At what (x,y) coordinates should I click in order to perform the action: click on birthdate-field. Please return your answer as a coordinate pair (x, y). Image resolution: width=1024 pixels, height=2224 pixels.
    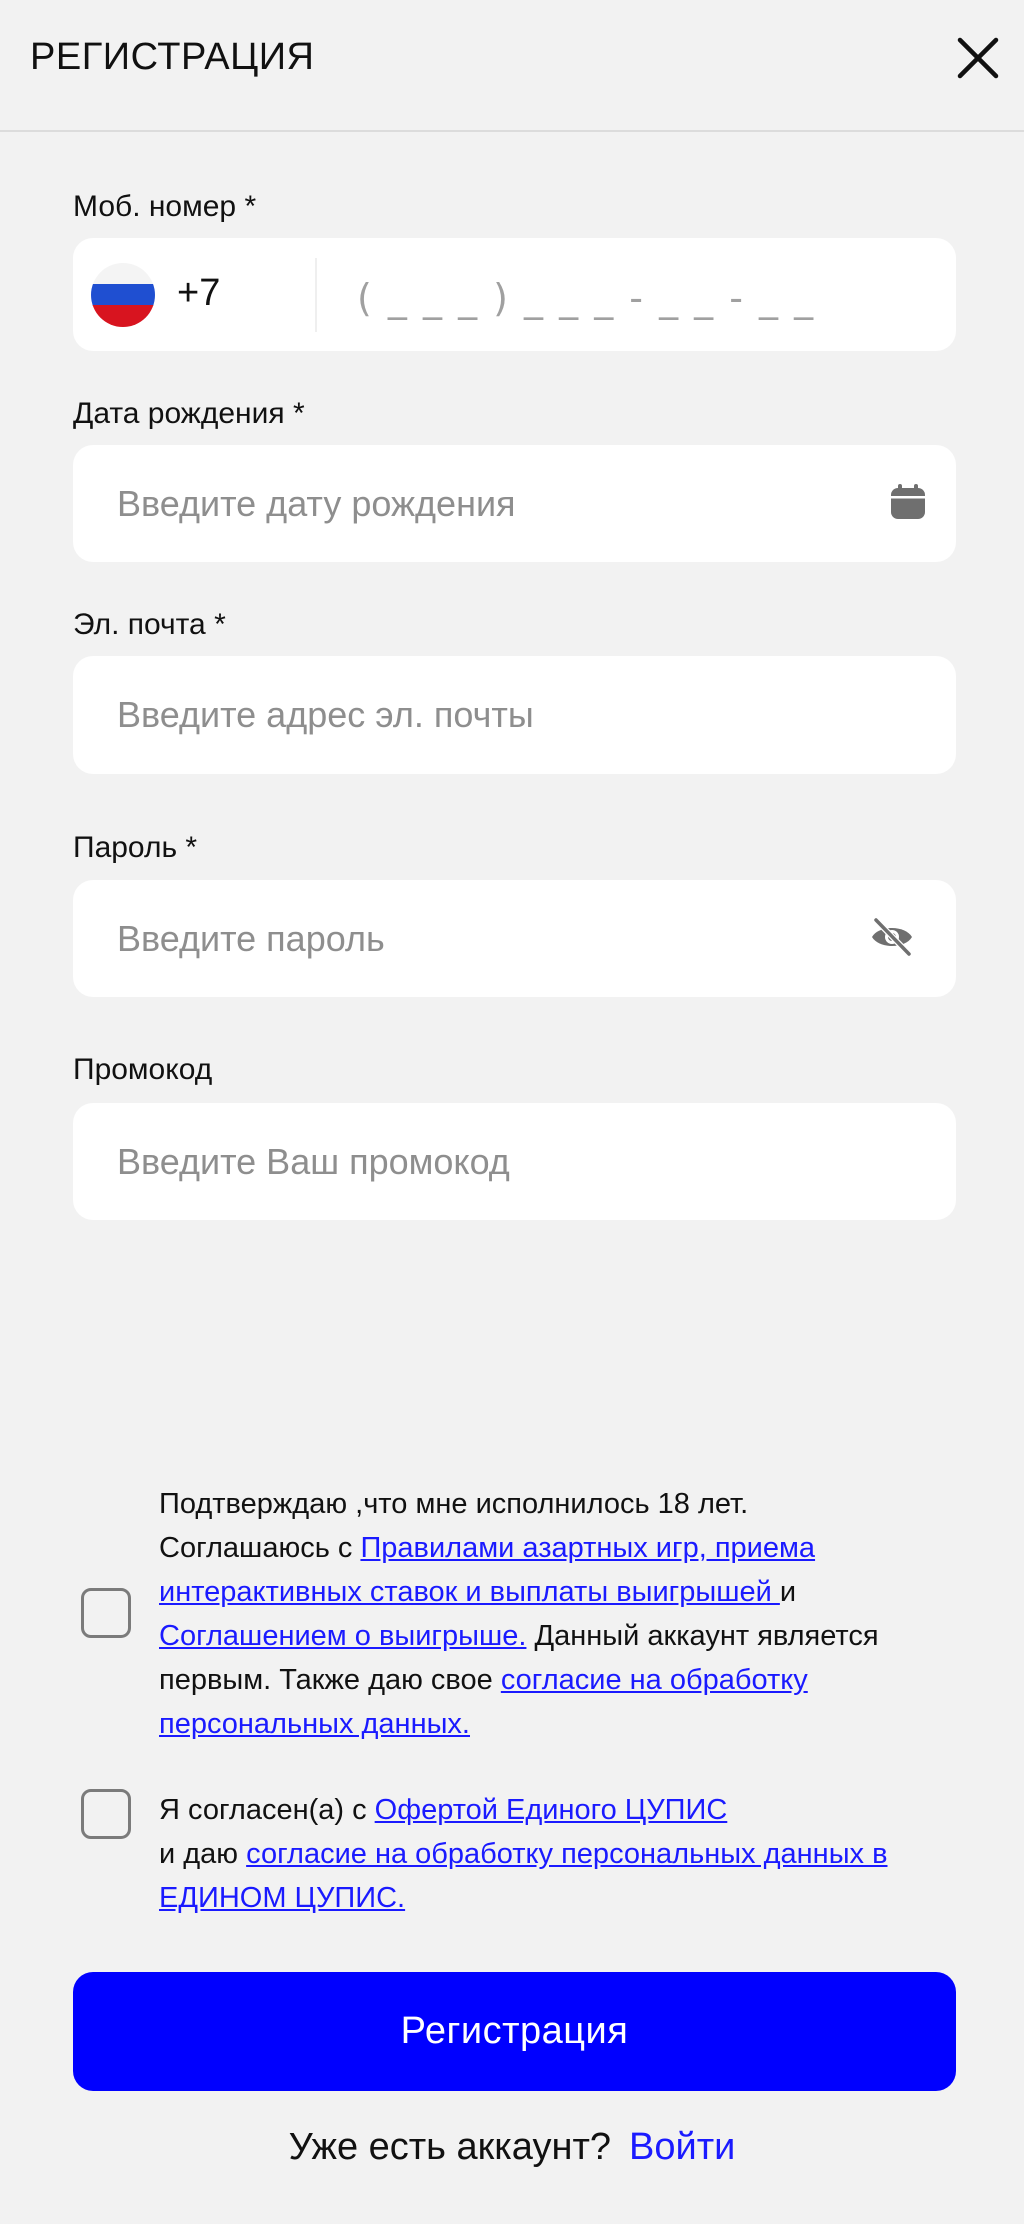
    Looking at the image, I should click on (514, 503).